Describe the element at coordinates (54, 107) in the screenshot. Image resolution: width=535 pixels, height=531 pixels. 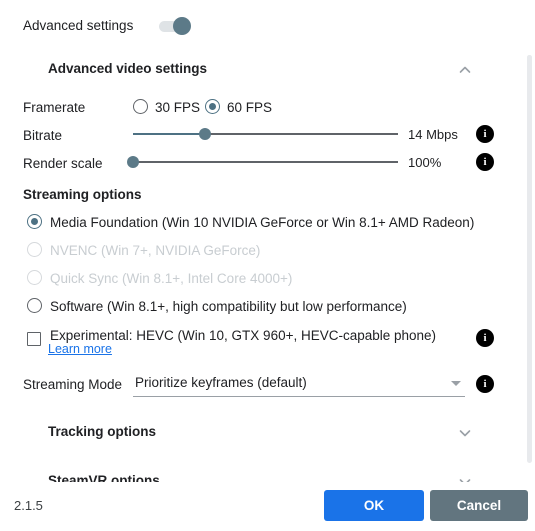
I see `framerate-label: Framerate` at that location.